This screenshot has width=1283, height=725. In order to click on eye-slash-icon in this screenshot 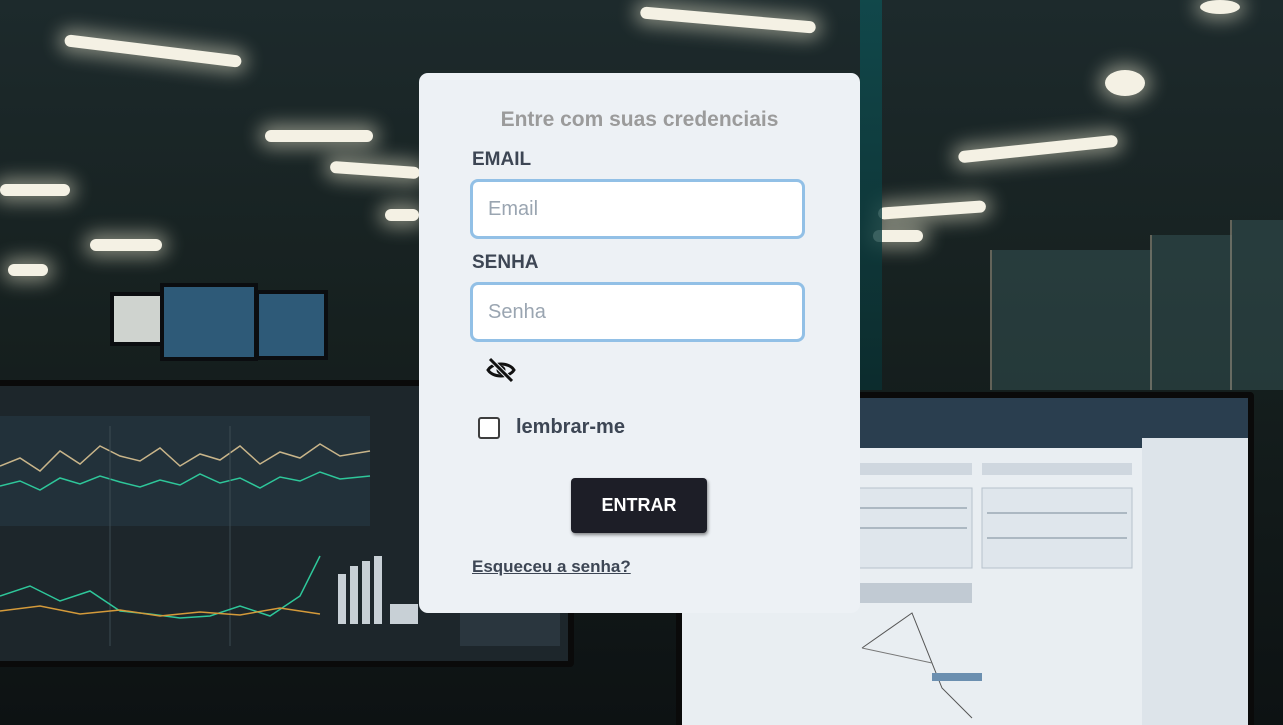, I will do `click(501, 370)`.